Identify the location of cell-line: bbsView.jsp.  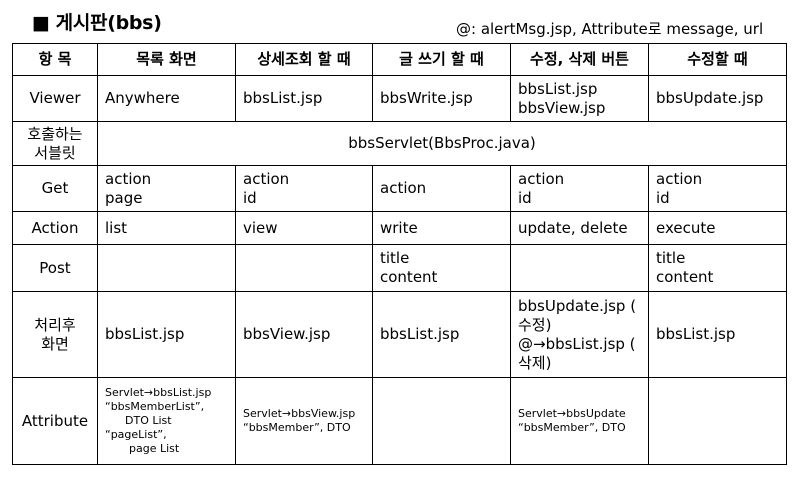
(562, 107).